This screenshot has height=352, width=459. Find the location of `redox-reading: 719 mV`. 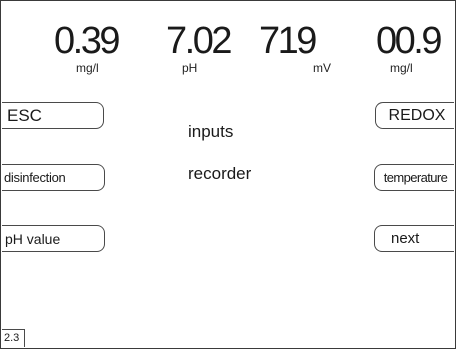

redox-reading: 719 mV is located at coordinates (303, 48).